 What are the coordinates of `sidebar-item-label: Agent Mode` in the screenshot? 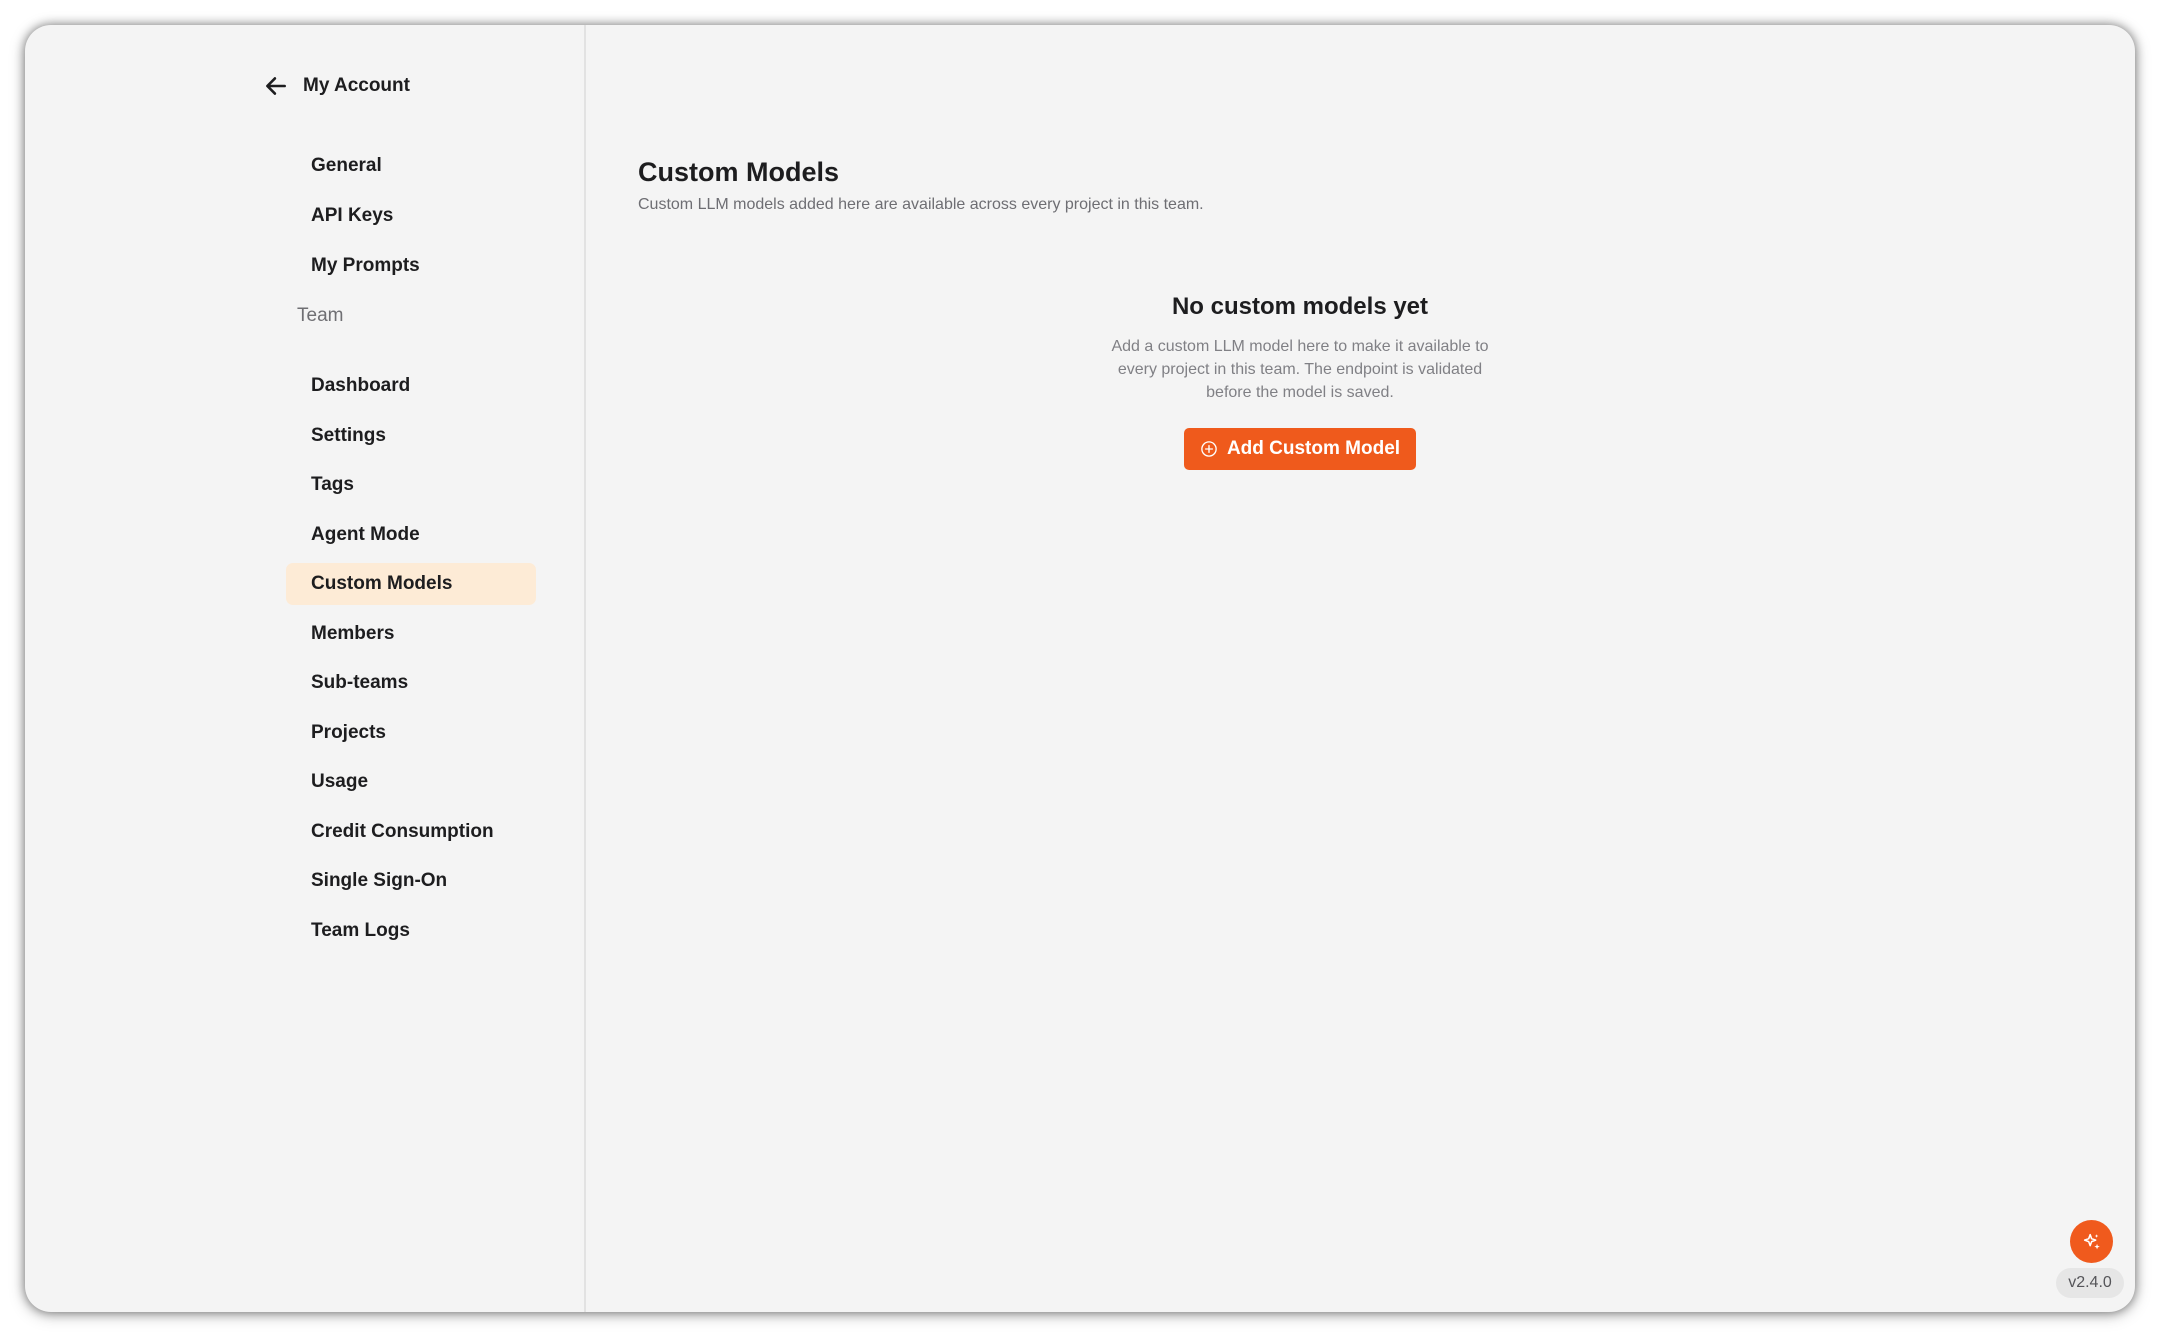 It's located at (365, 534).